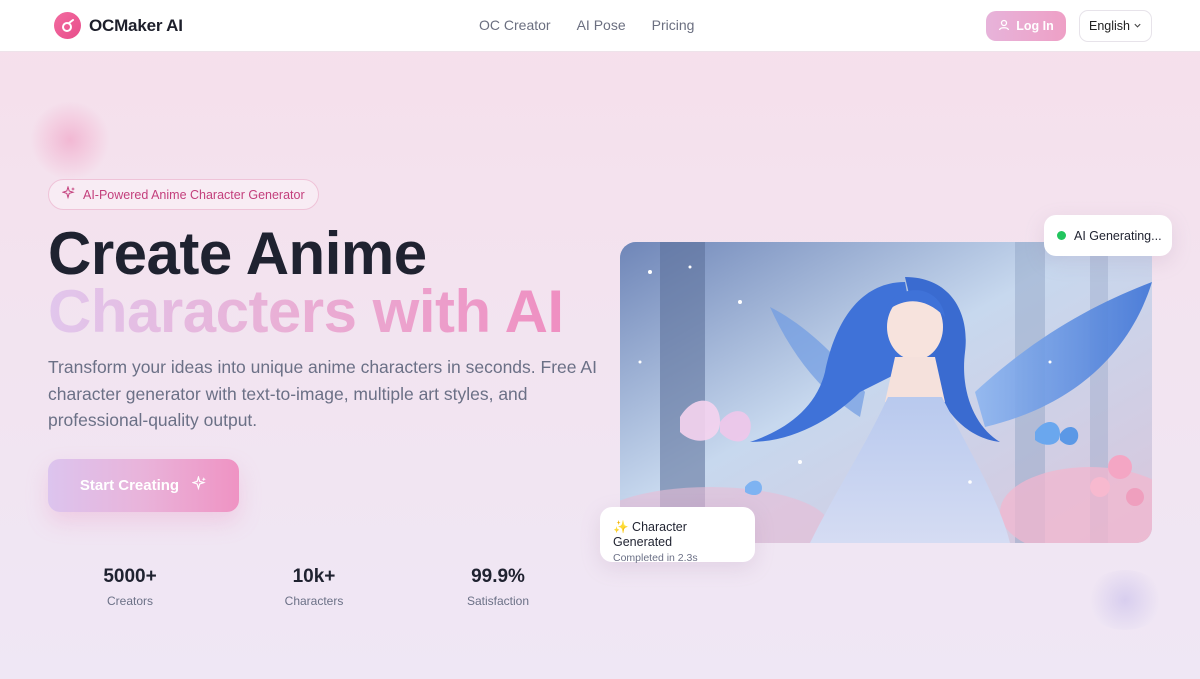  I want to click on stat-label: Creators, so click(129, 601).